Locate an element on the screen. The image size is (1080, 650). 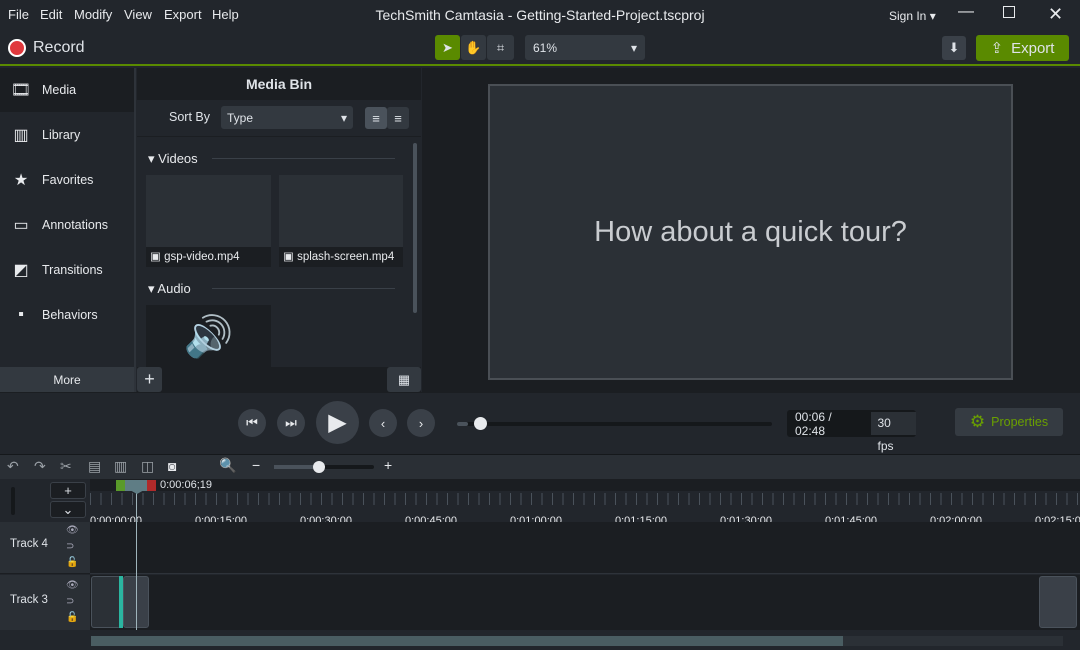
sort-by-label: Sort By is located at coordinates (189, 117).